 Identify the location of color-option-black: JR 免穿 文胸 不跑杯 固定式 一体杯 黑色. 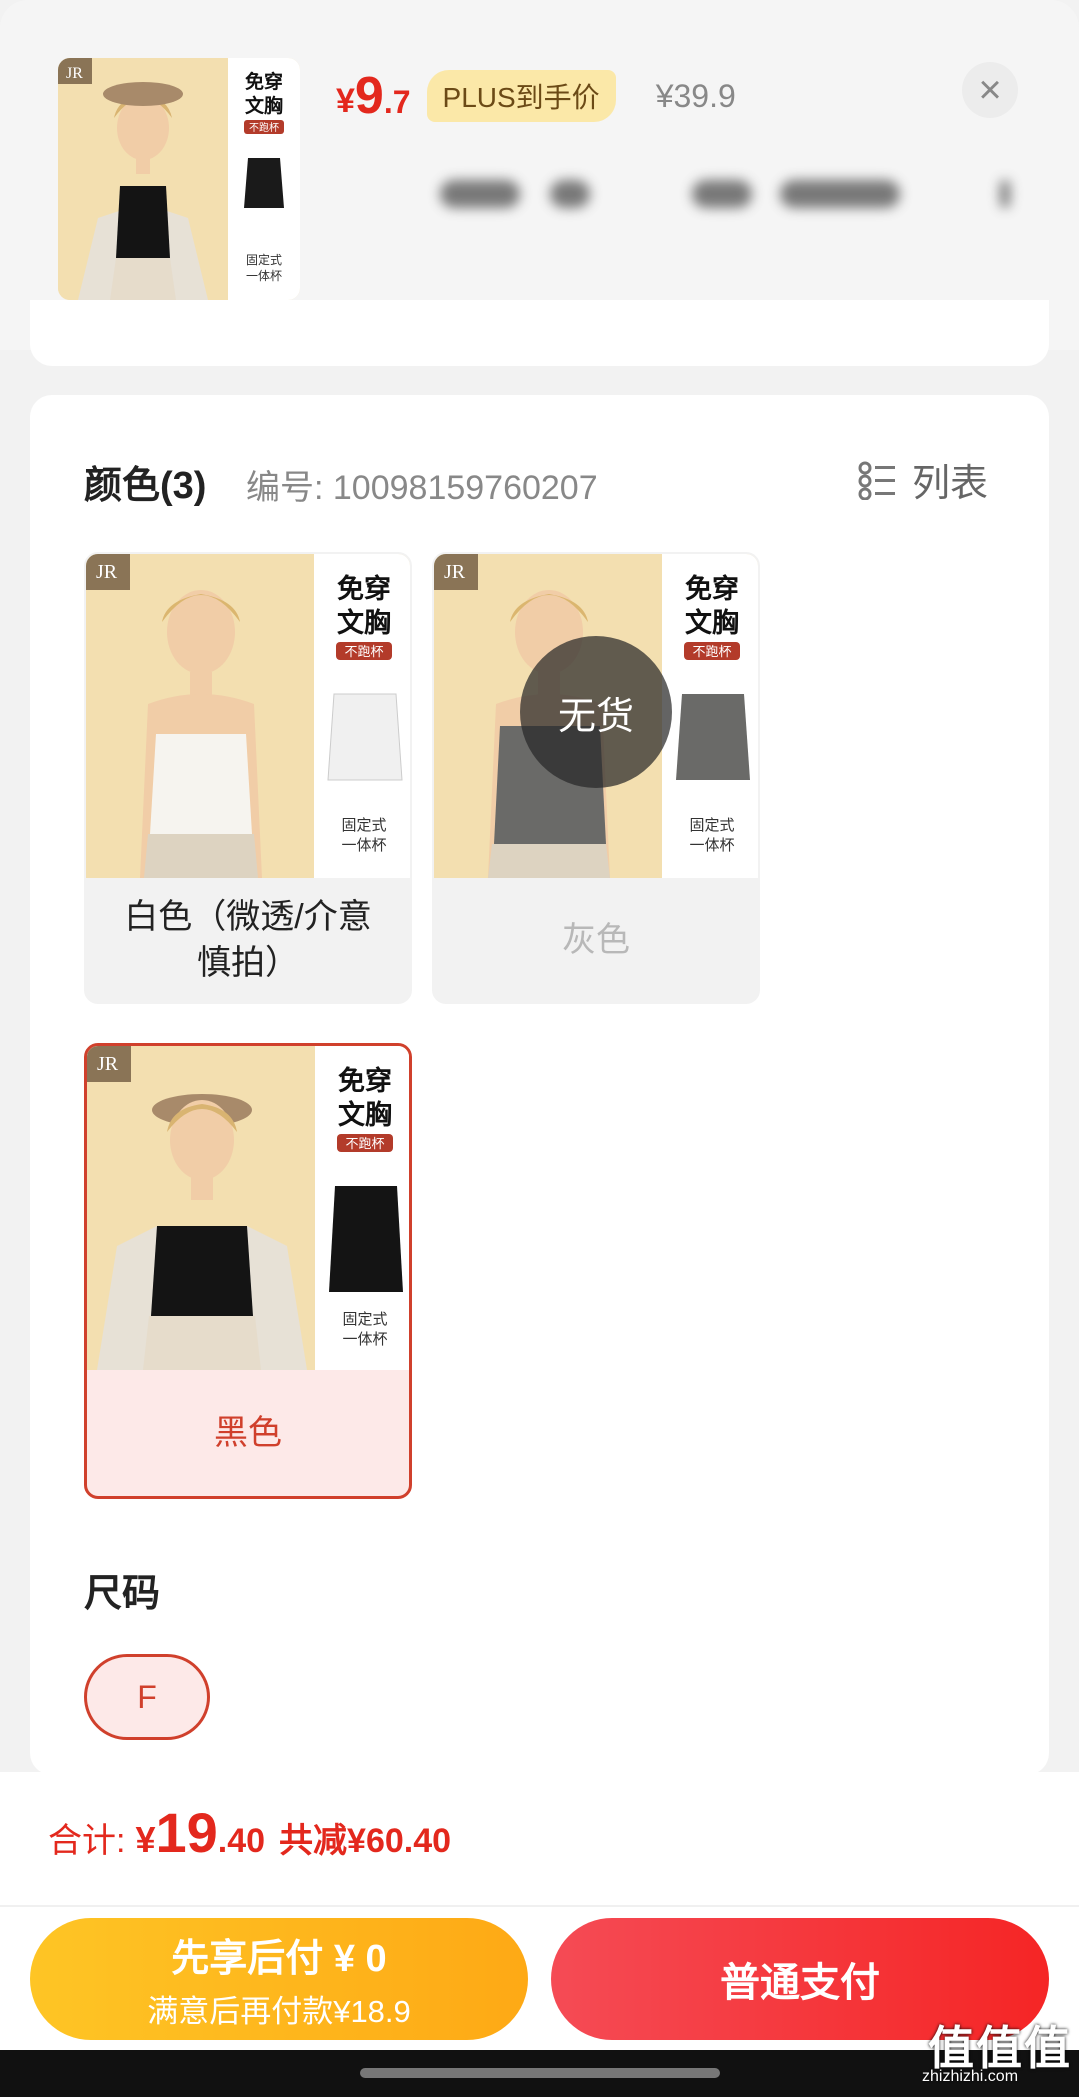
(248, 1271).